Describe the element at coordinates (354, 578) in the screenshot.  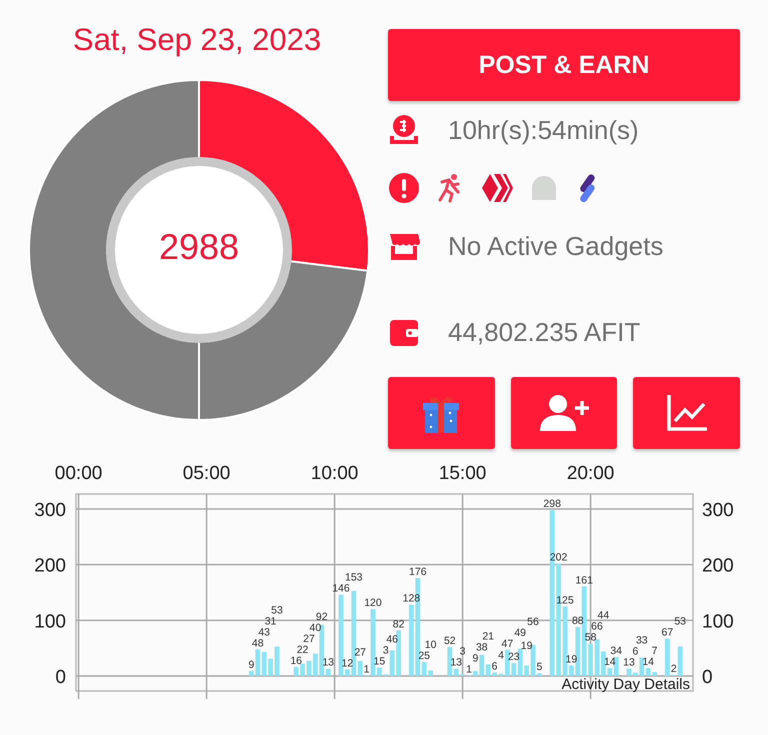
I see `bar-value-label: 153` at that location.